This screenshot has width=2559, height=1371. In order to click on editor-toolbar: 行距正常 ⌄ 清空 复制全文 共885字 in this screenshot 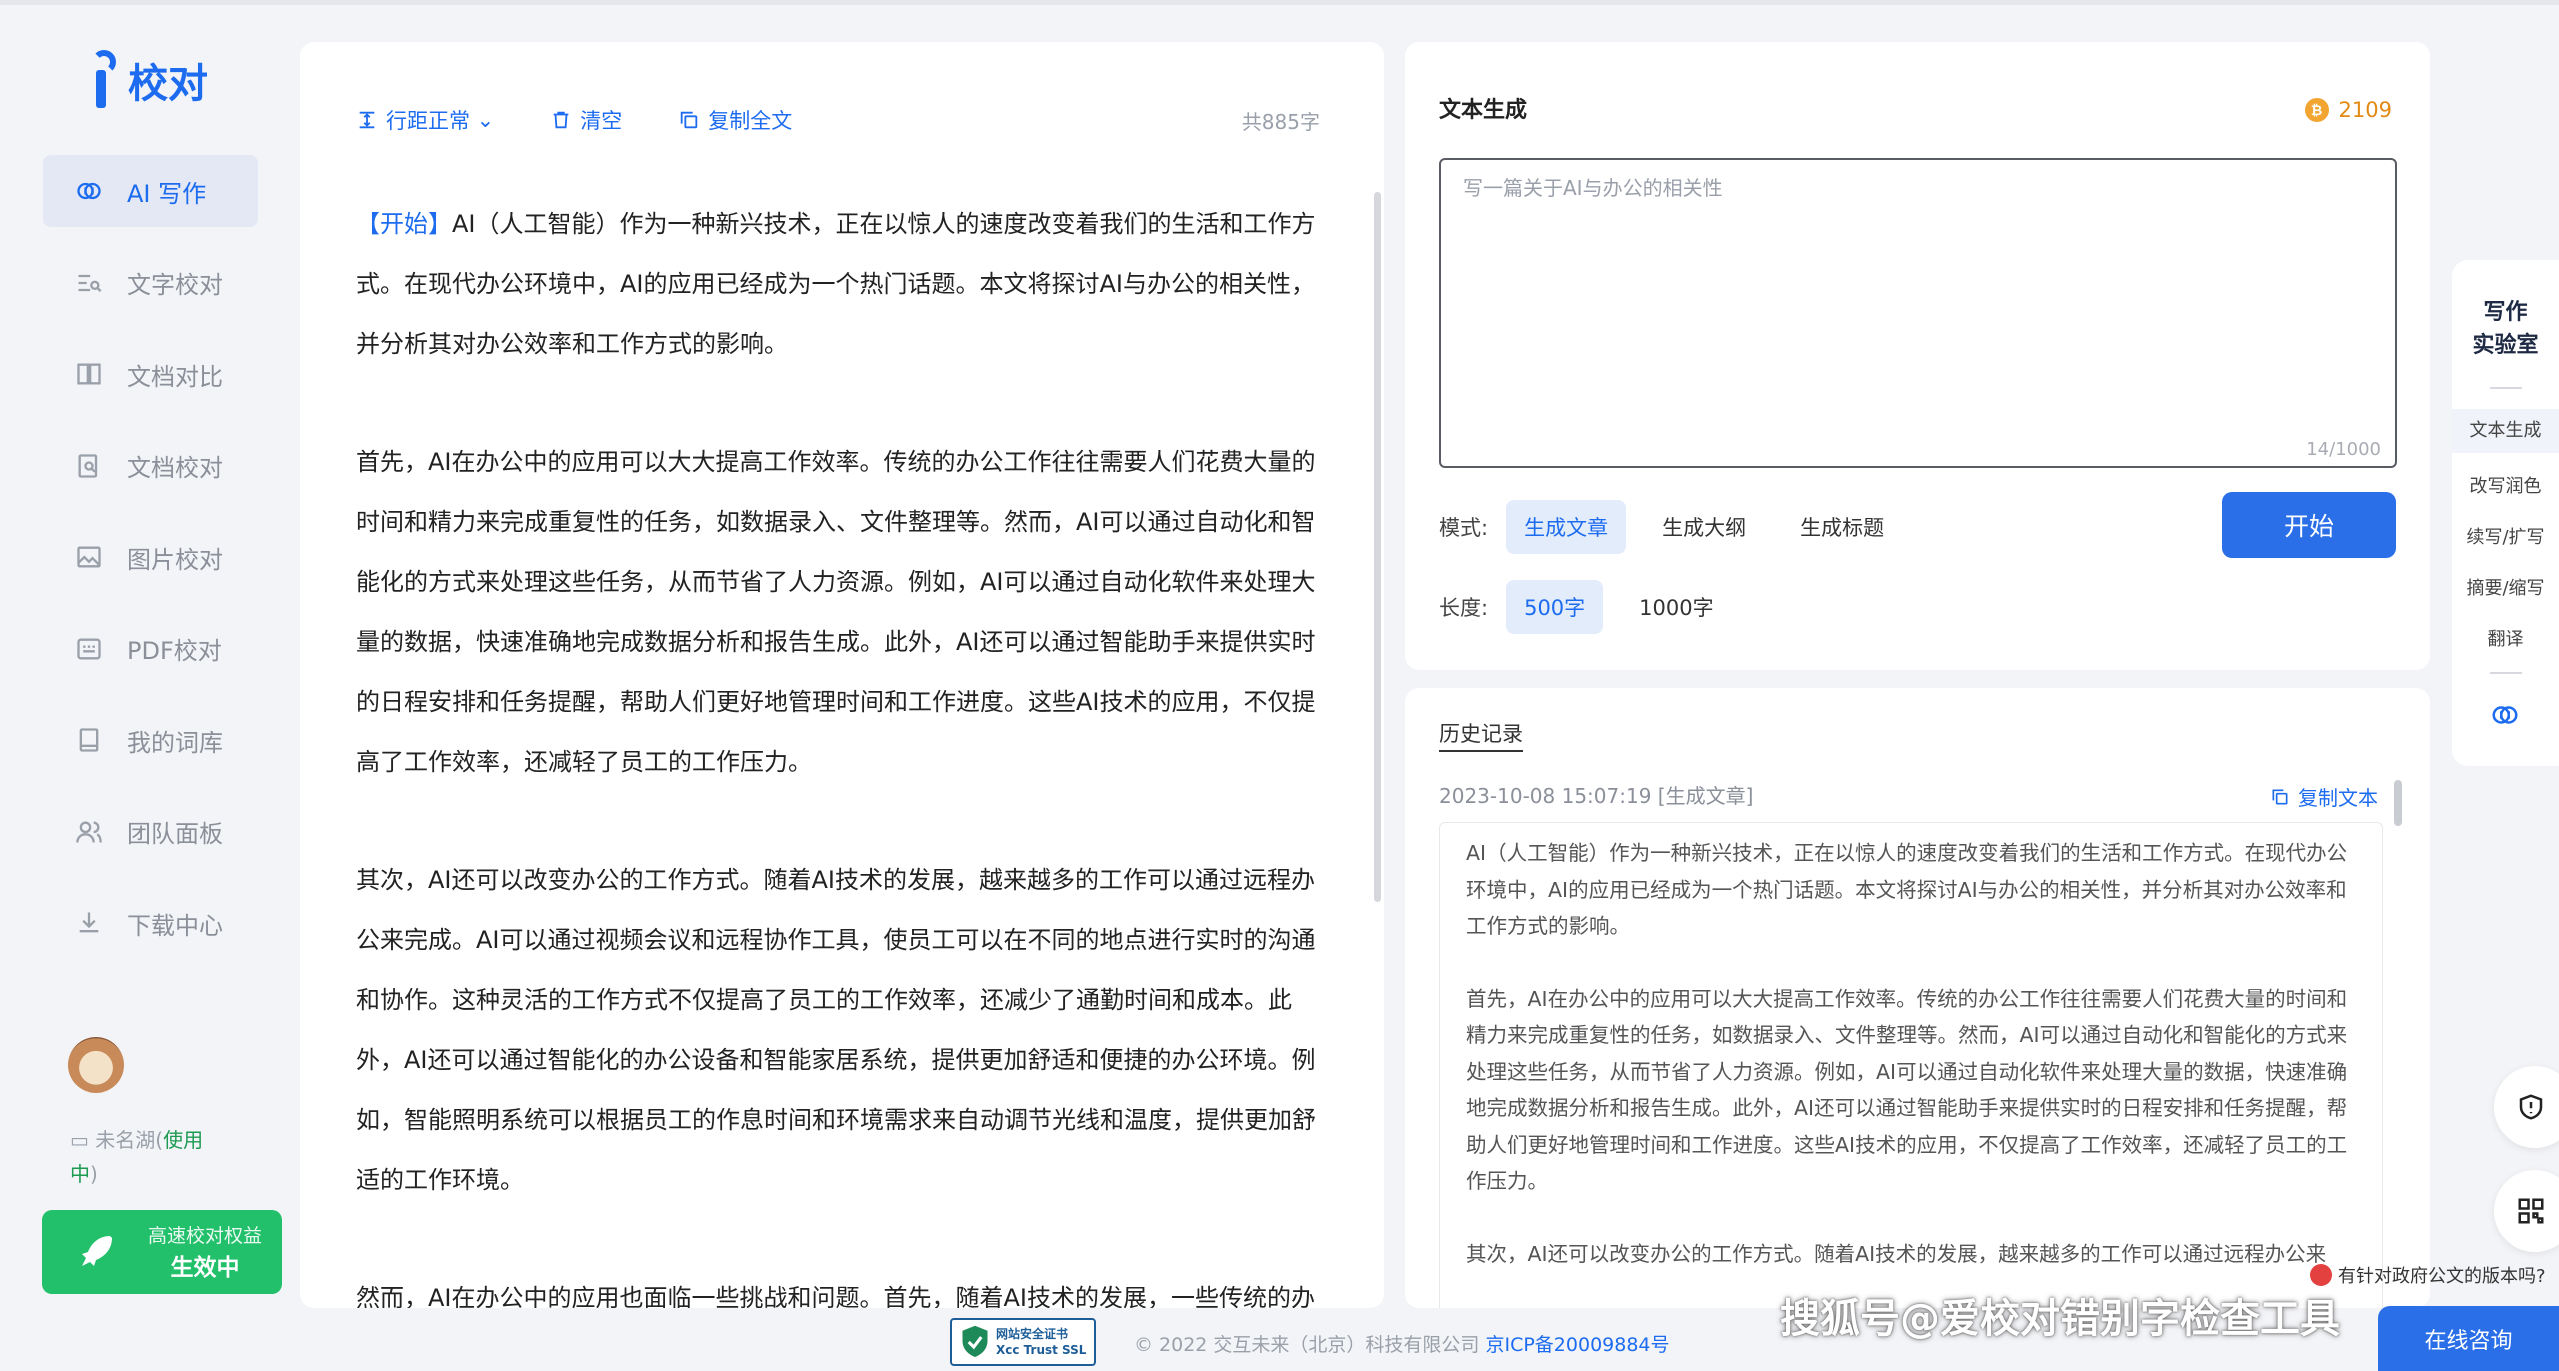, I will do `click(838, 120)`.